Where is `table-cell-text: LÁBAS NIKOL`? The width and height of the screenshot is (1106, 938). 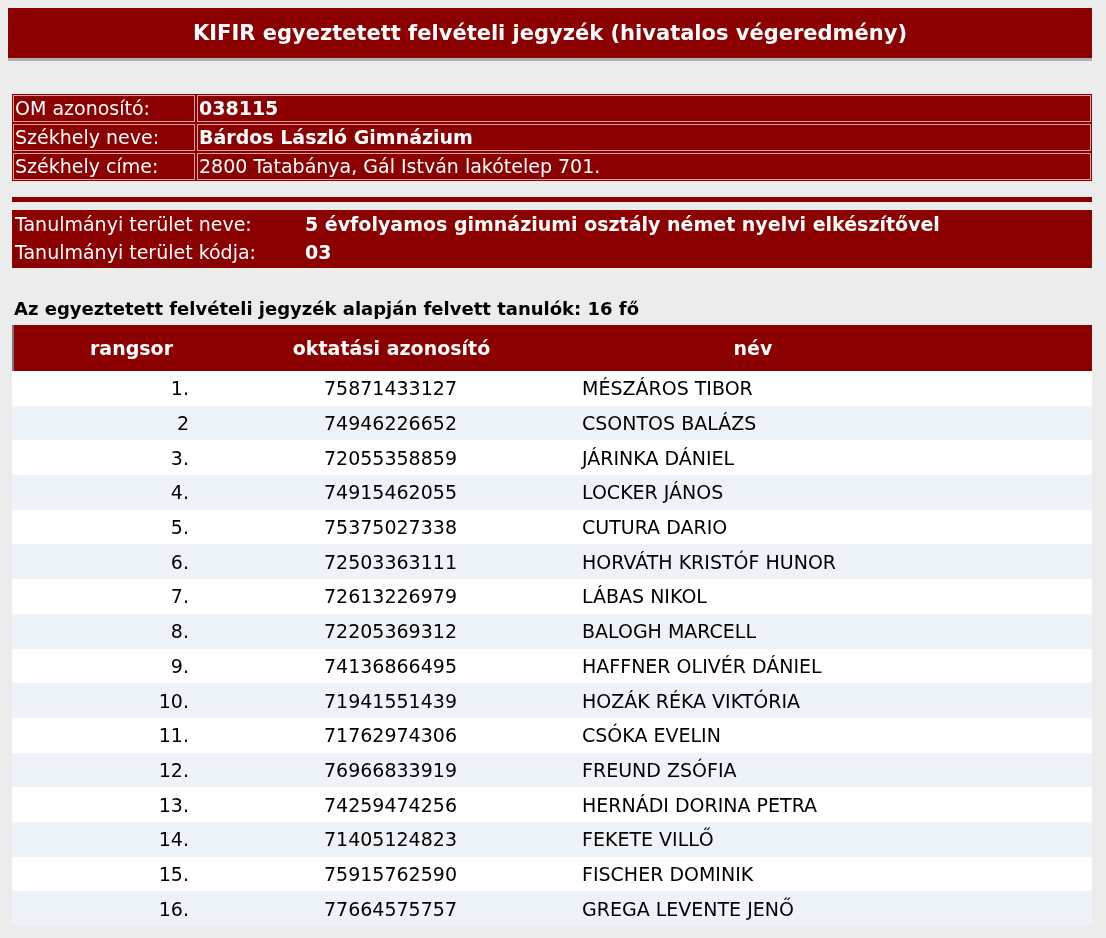
table-cell-text: LÁBAS NIKOL is located at coordinates (644, 596).